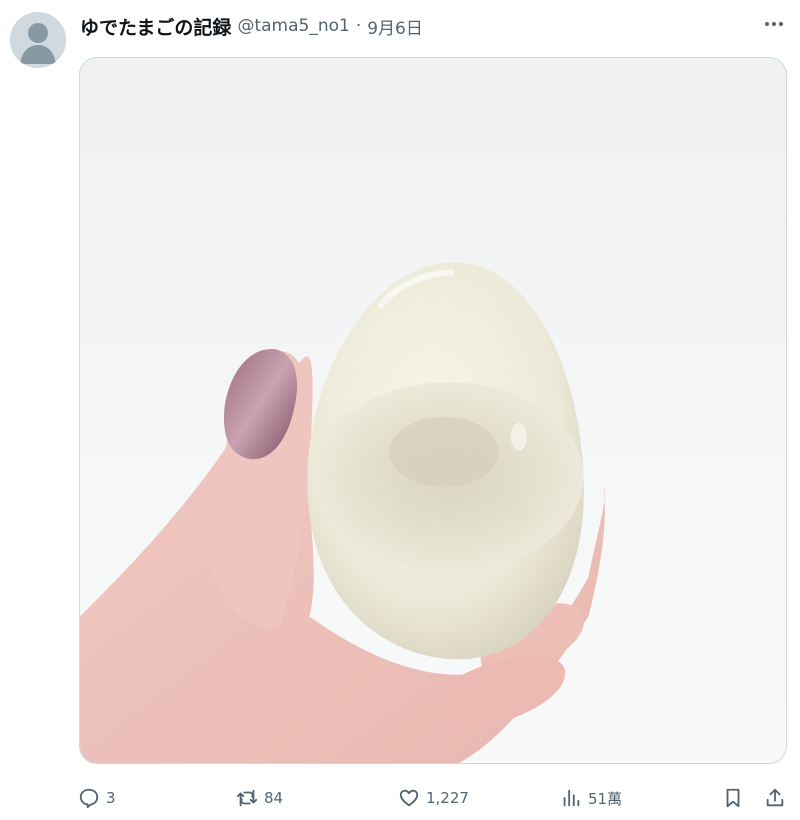  What do you see at coordinates (259, 798) in the screenshot?
I see `retweet-button: 84` at bounding box center [259, 798].